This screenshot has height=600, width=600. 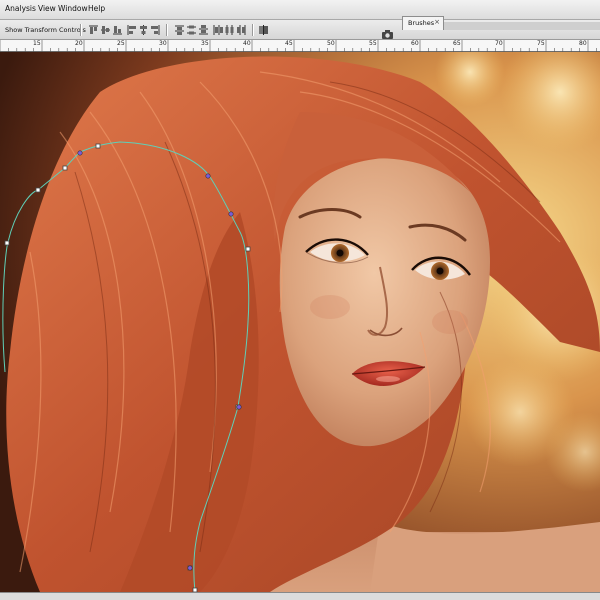 I want to click on ruler-ticks, so click(x=298, y=46).